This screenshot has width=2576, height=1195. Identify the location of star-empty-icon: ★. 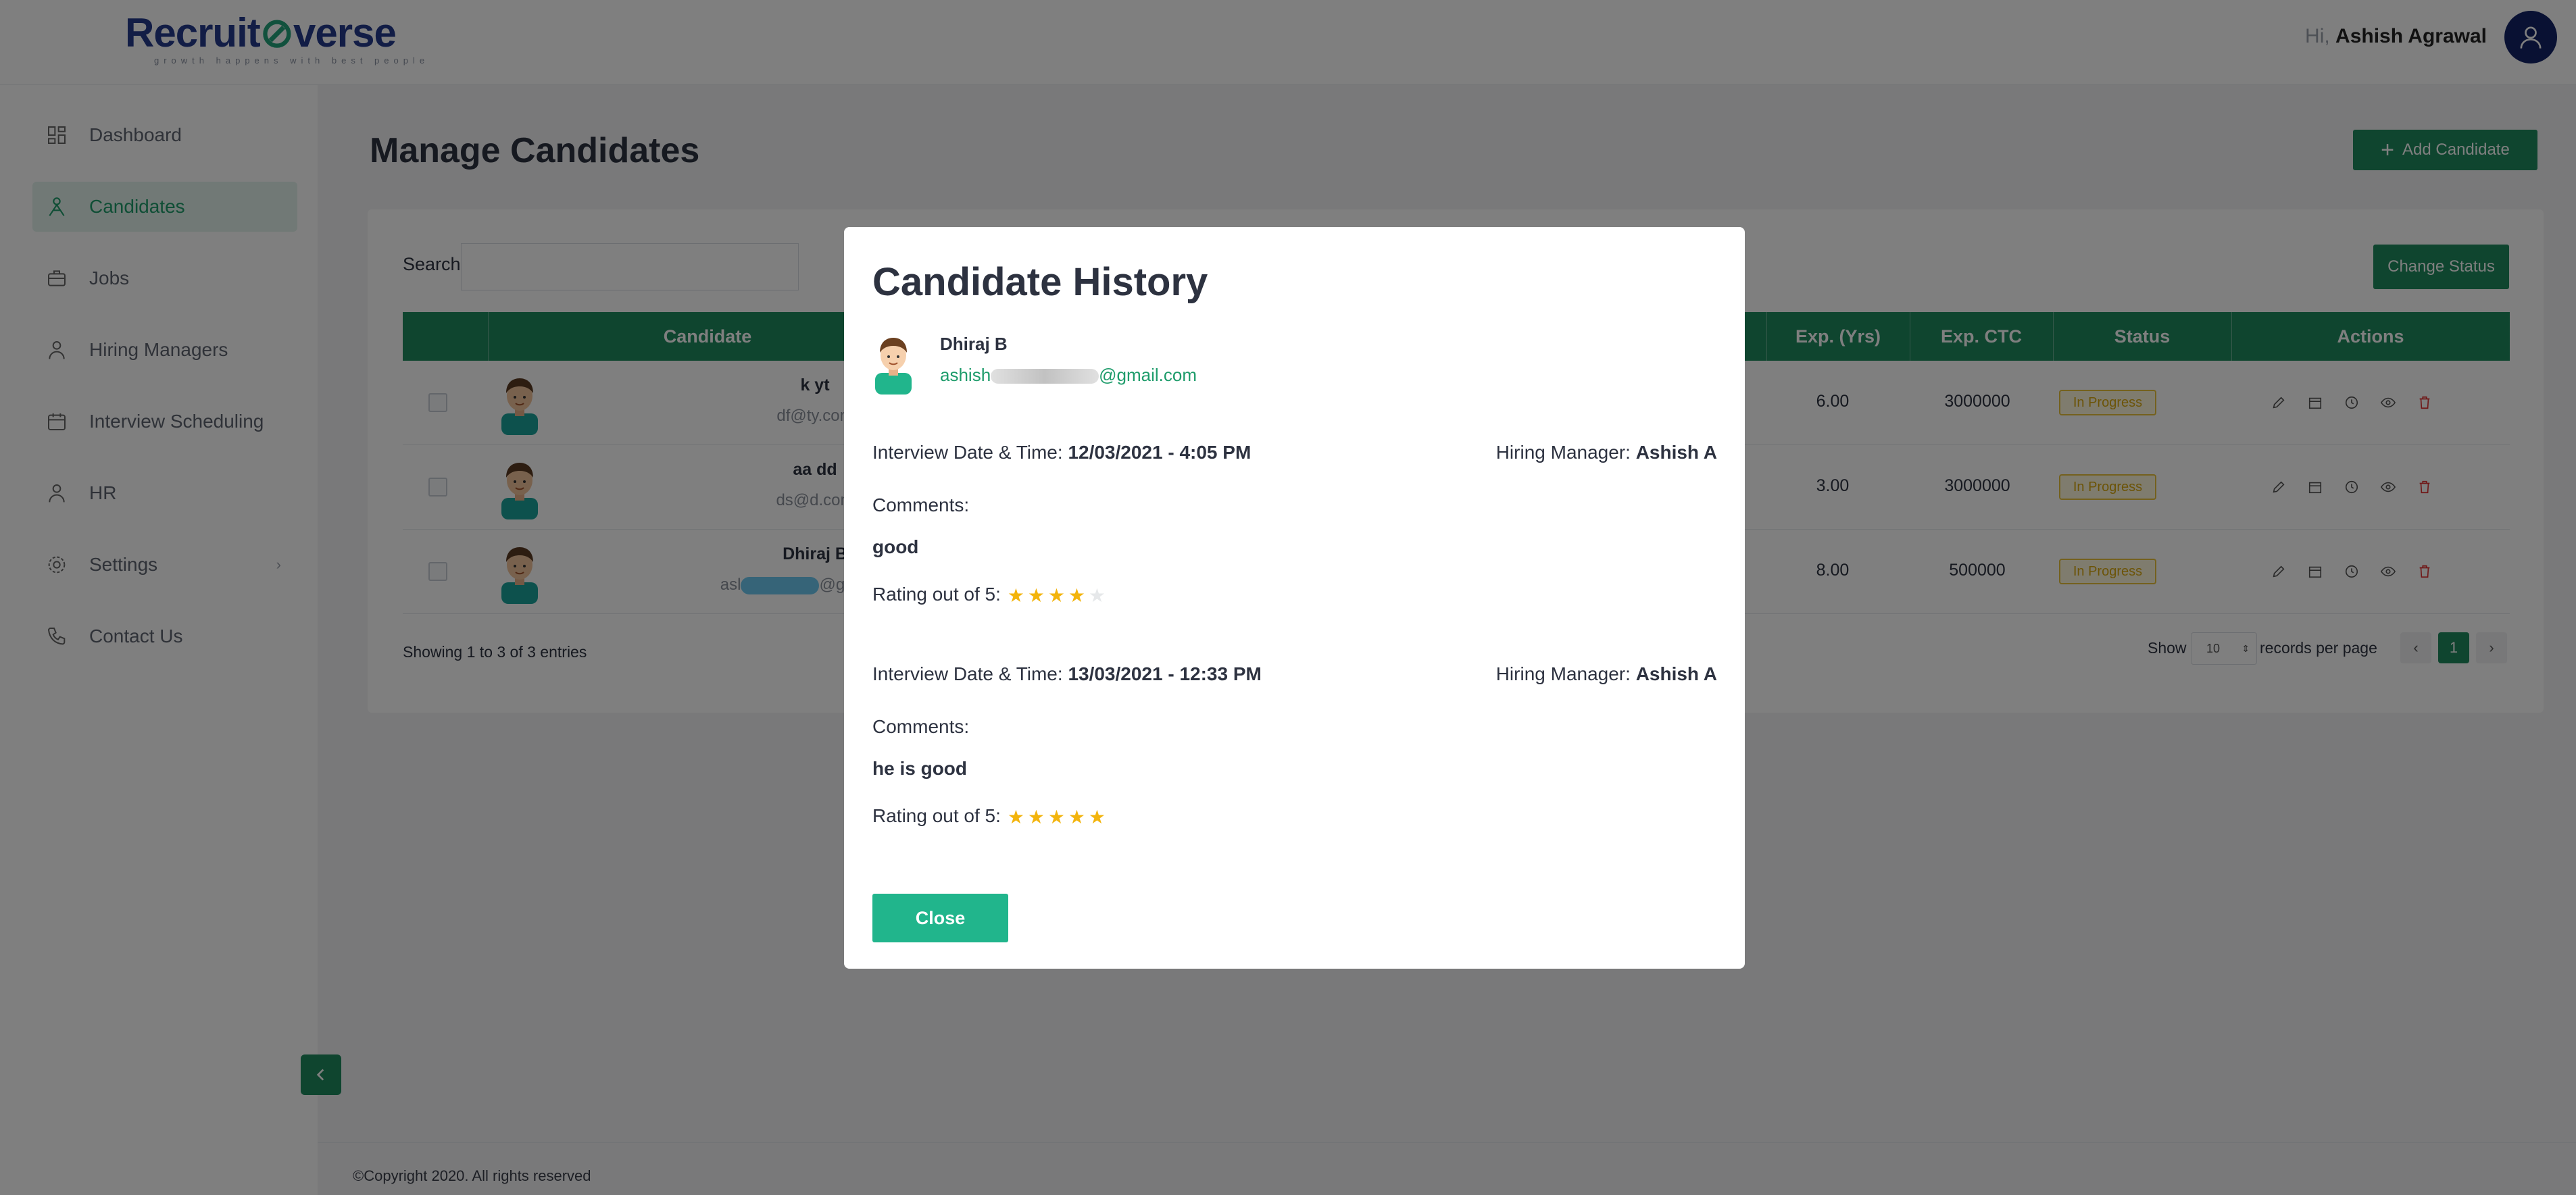
(1097, 595).